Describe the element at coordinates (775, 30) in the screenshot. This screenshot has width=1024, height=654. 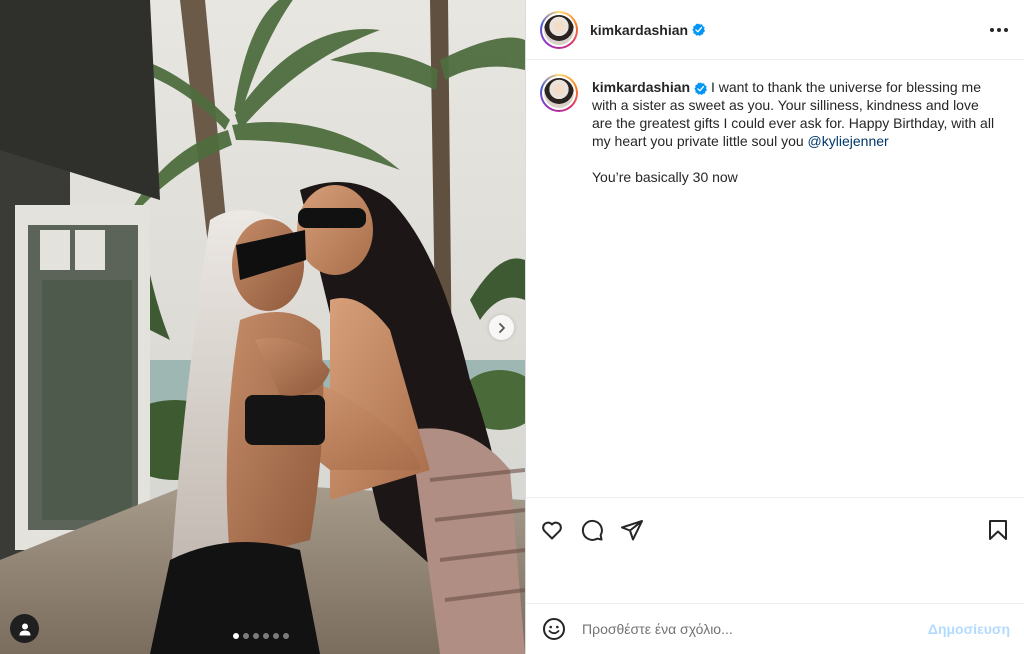
I see `post-header: kimkardashian` at that location.